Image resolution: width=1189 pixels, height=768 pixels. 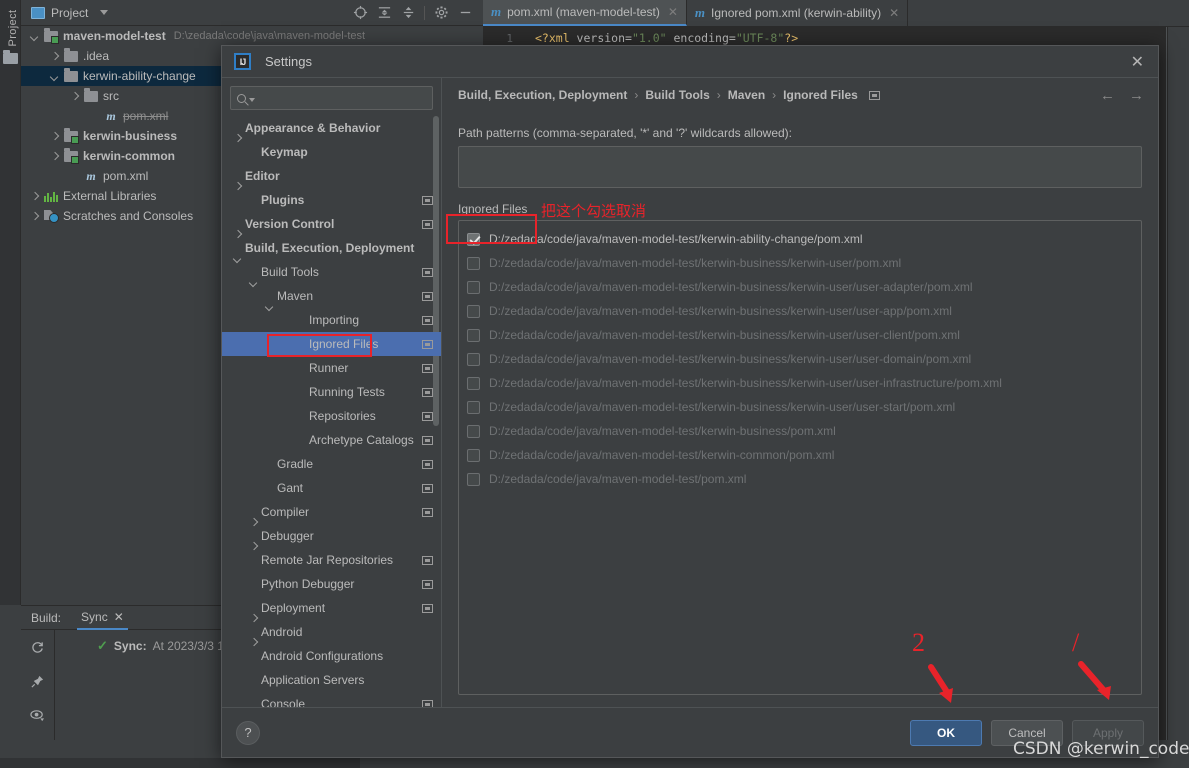 What do you see at coordinates (102, 618) in the screenshot?
I see `build-tab-sync: Sync ✕` at bounding box center [102, 618].